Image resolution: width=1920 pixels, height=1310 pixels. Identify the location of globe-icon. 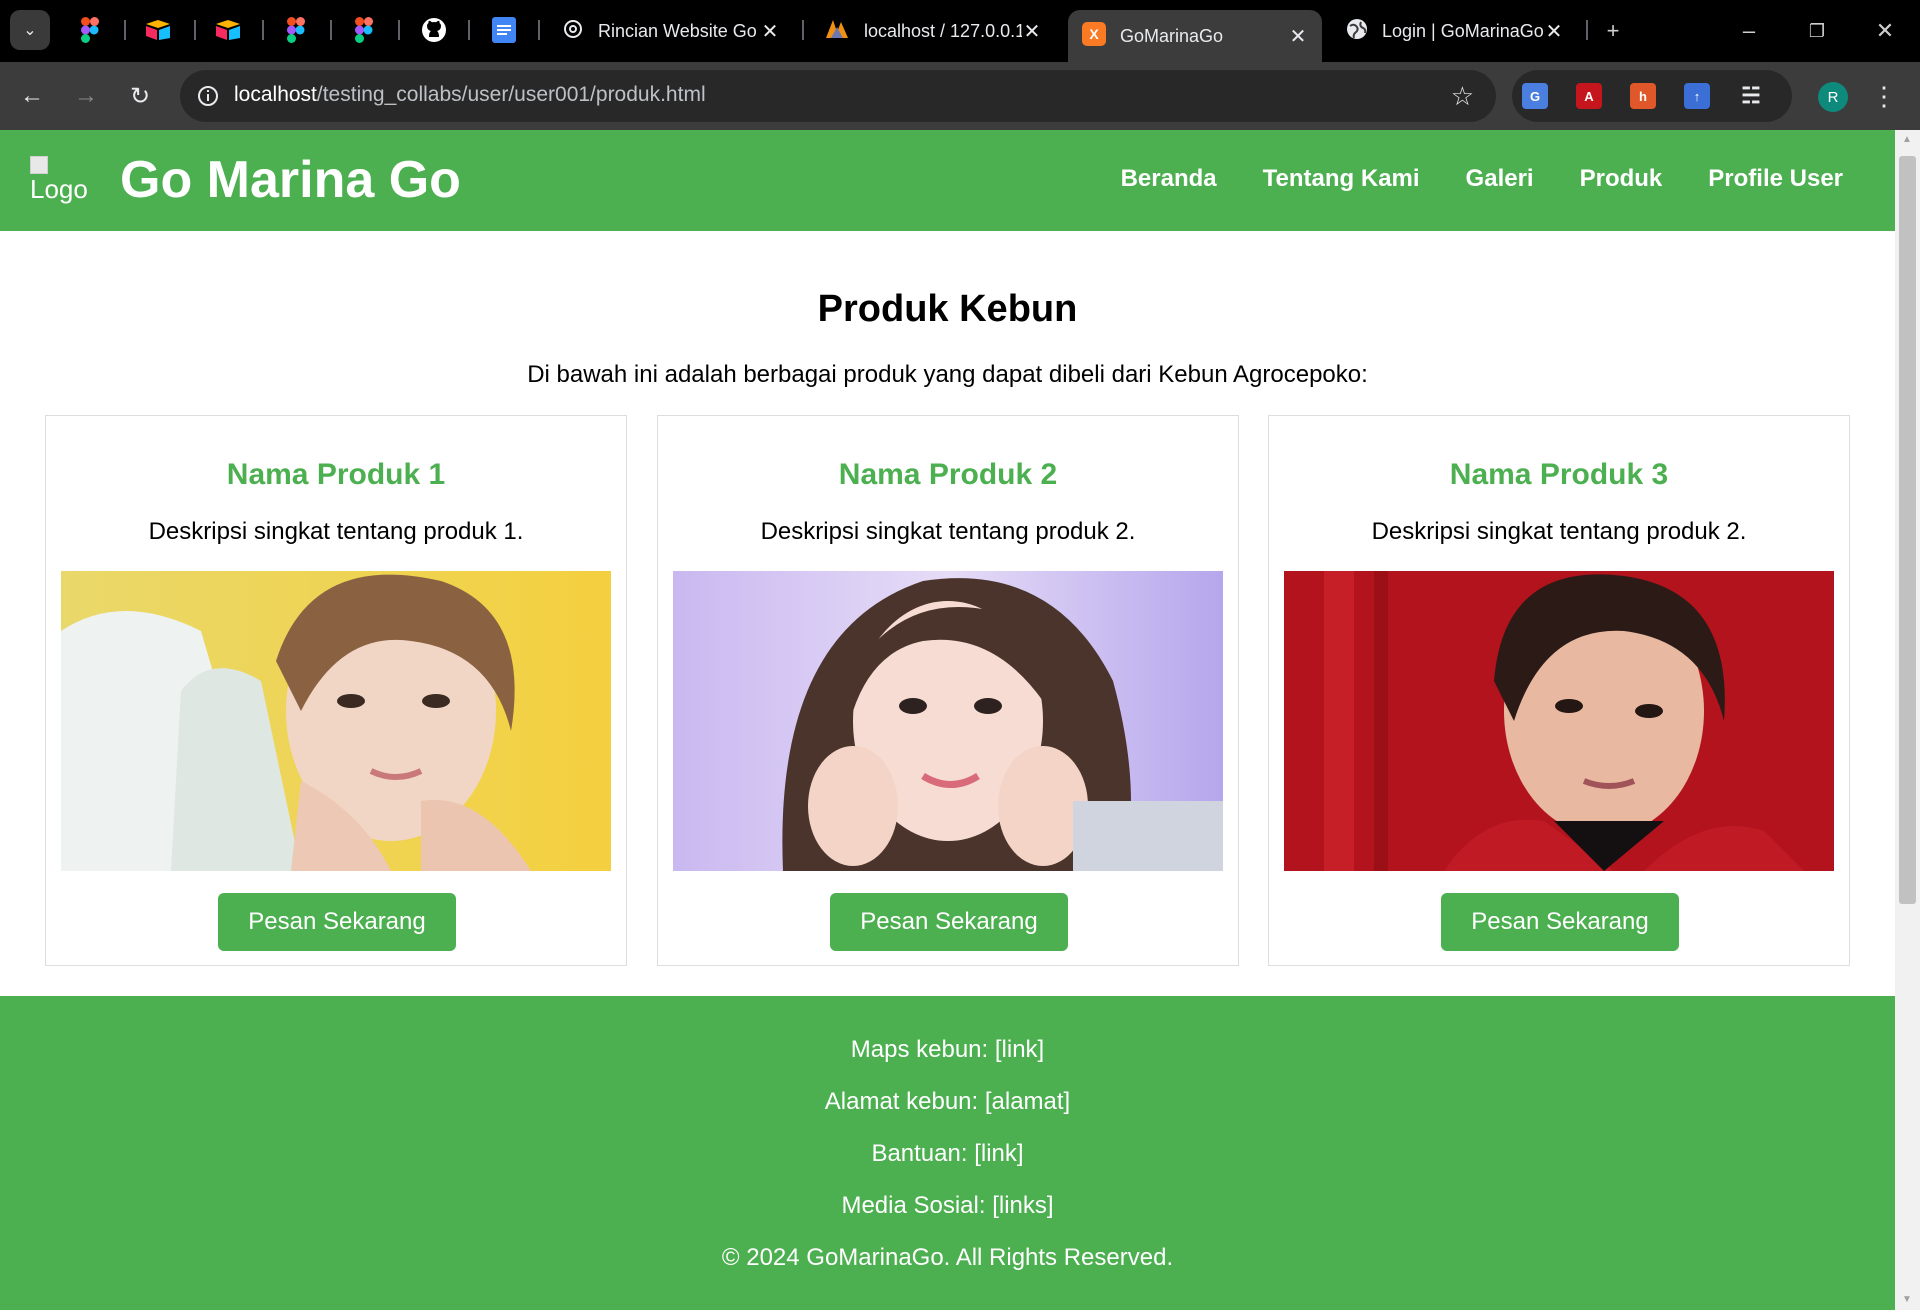
(1357, 31).